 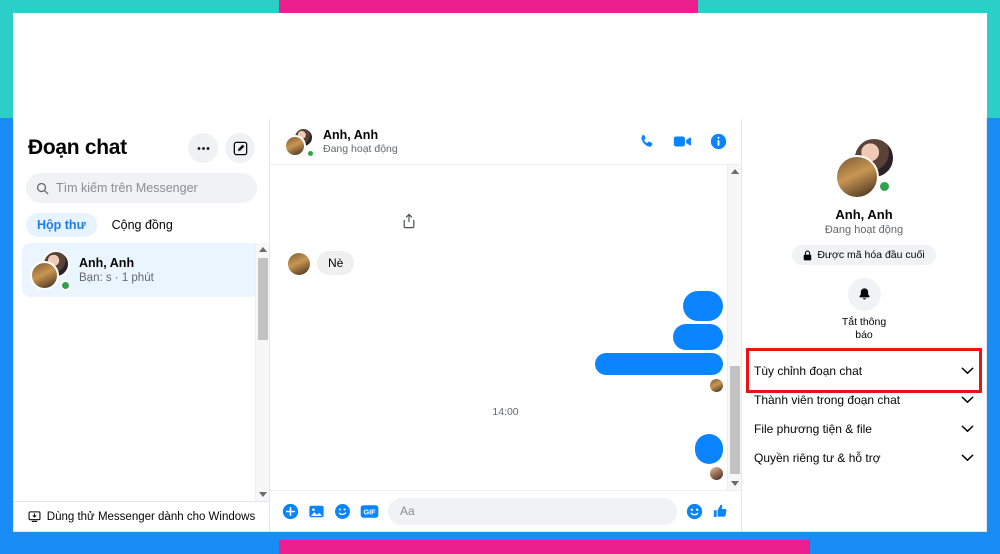 I want to click on voice-call-button, so click(x=646, y=141).